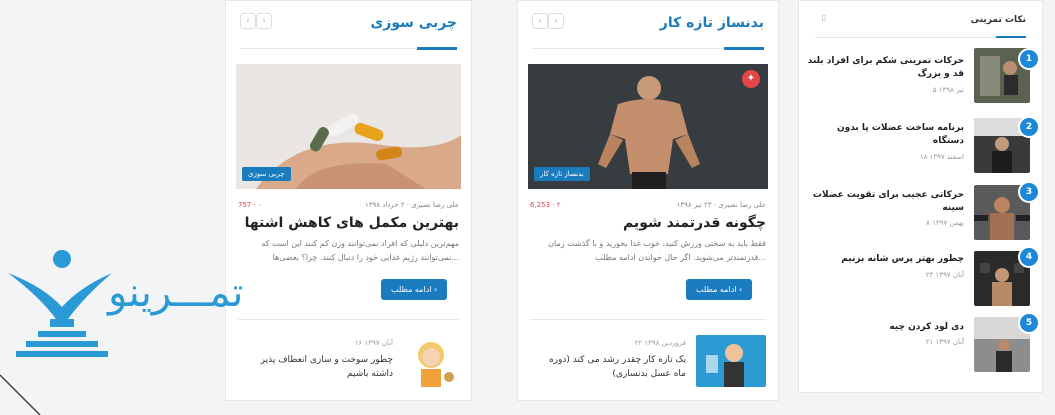  Describe the element at coordinates (944, 275) in the screenshot. I see `sidebar-item-date: ۲۴ آبان ۱۳۹۷` at that location.